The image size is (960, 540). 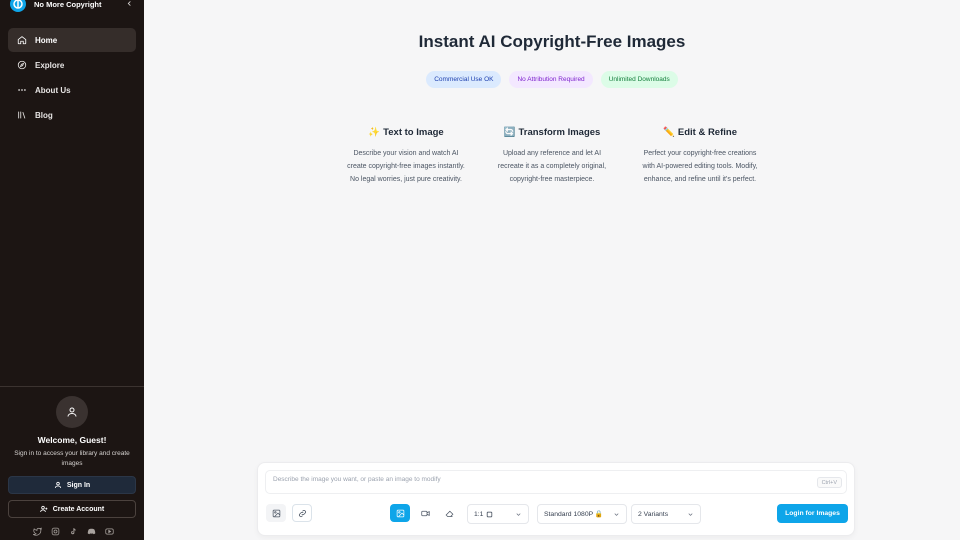 I want to click on badge-commercial-use: Commercial Use OK, so click(x=464, y=79).